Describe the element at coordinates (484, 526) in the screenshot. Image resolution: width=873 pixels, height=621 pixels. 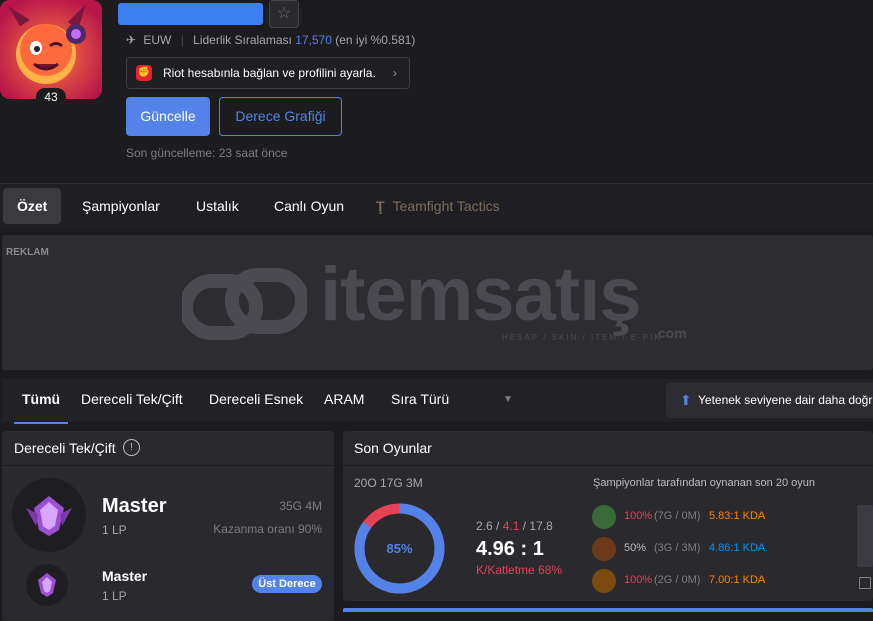
I see `avg-kills: 2.6` at that location.